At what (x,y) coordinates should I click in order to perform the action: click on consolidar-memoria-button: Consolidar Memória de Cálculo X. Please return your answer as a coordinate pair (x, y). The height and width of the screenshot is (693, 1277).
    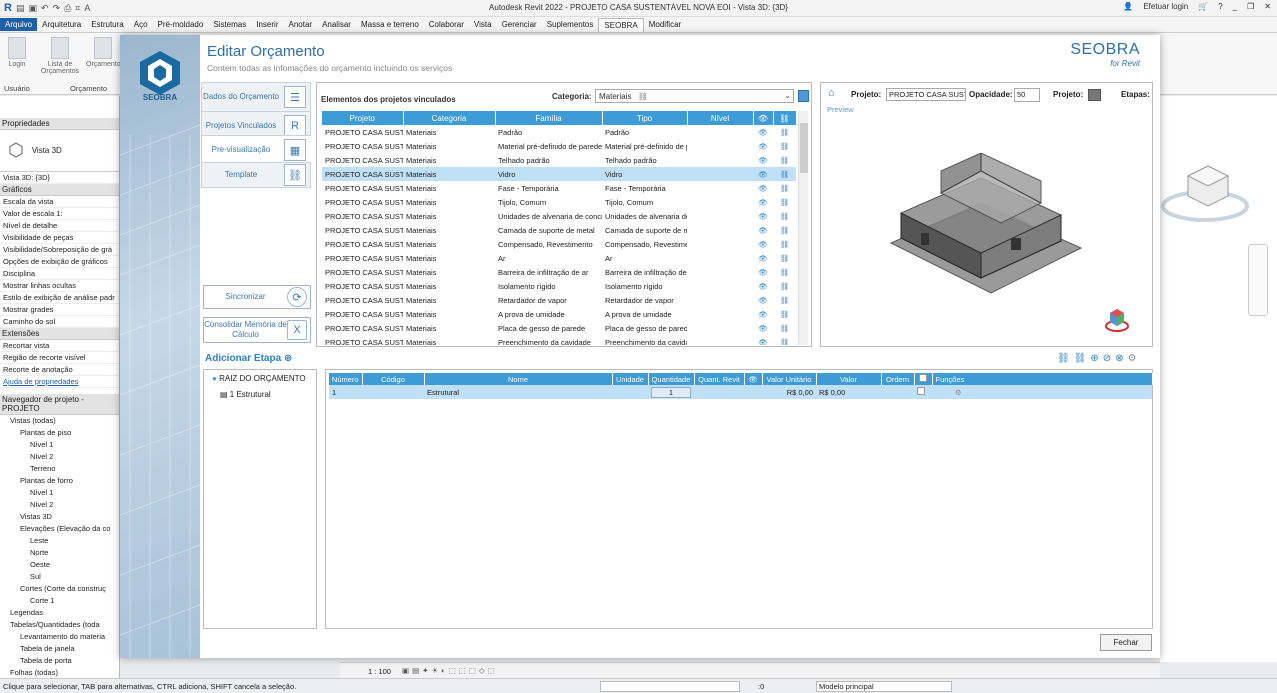
    Looking at the image, I should click on (257, 330).